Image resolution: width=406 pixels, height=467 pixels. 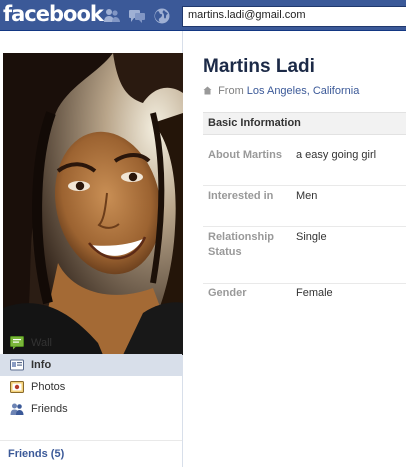 I want to click on friends-icon, so click(x=17, y=409).